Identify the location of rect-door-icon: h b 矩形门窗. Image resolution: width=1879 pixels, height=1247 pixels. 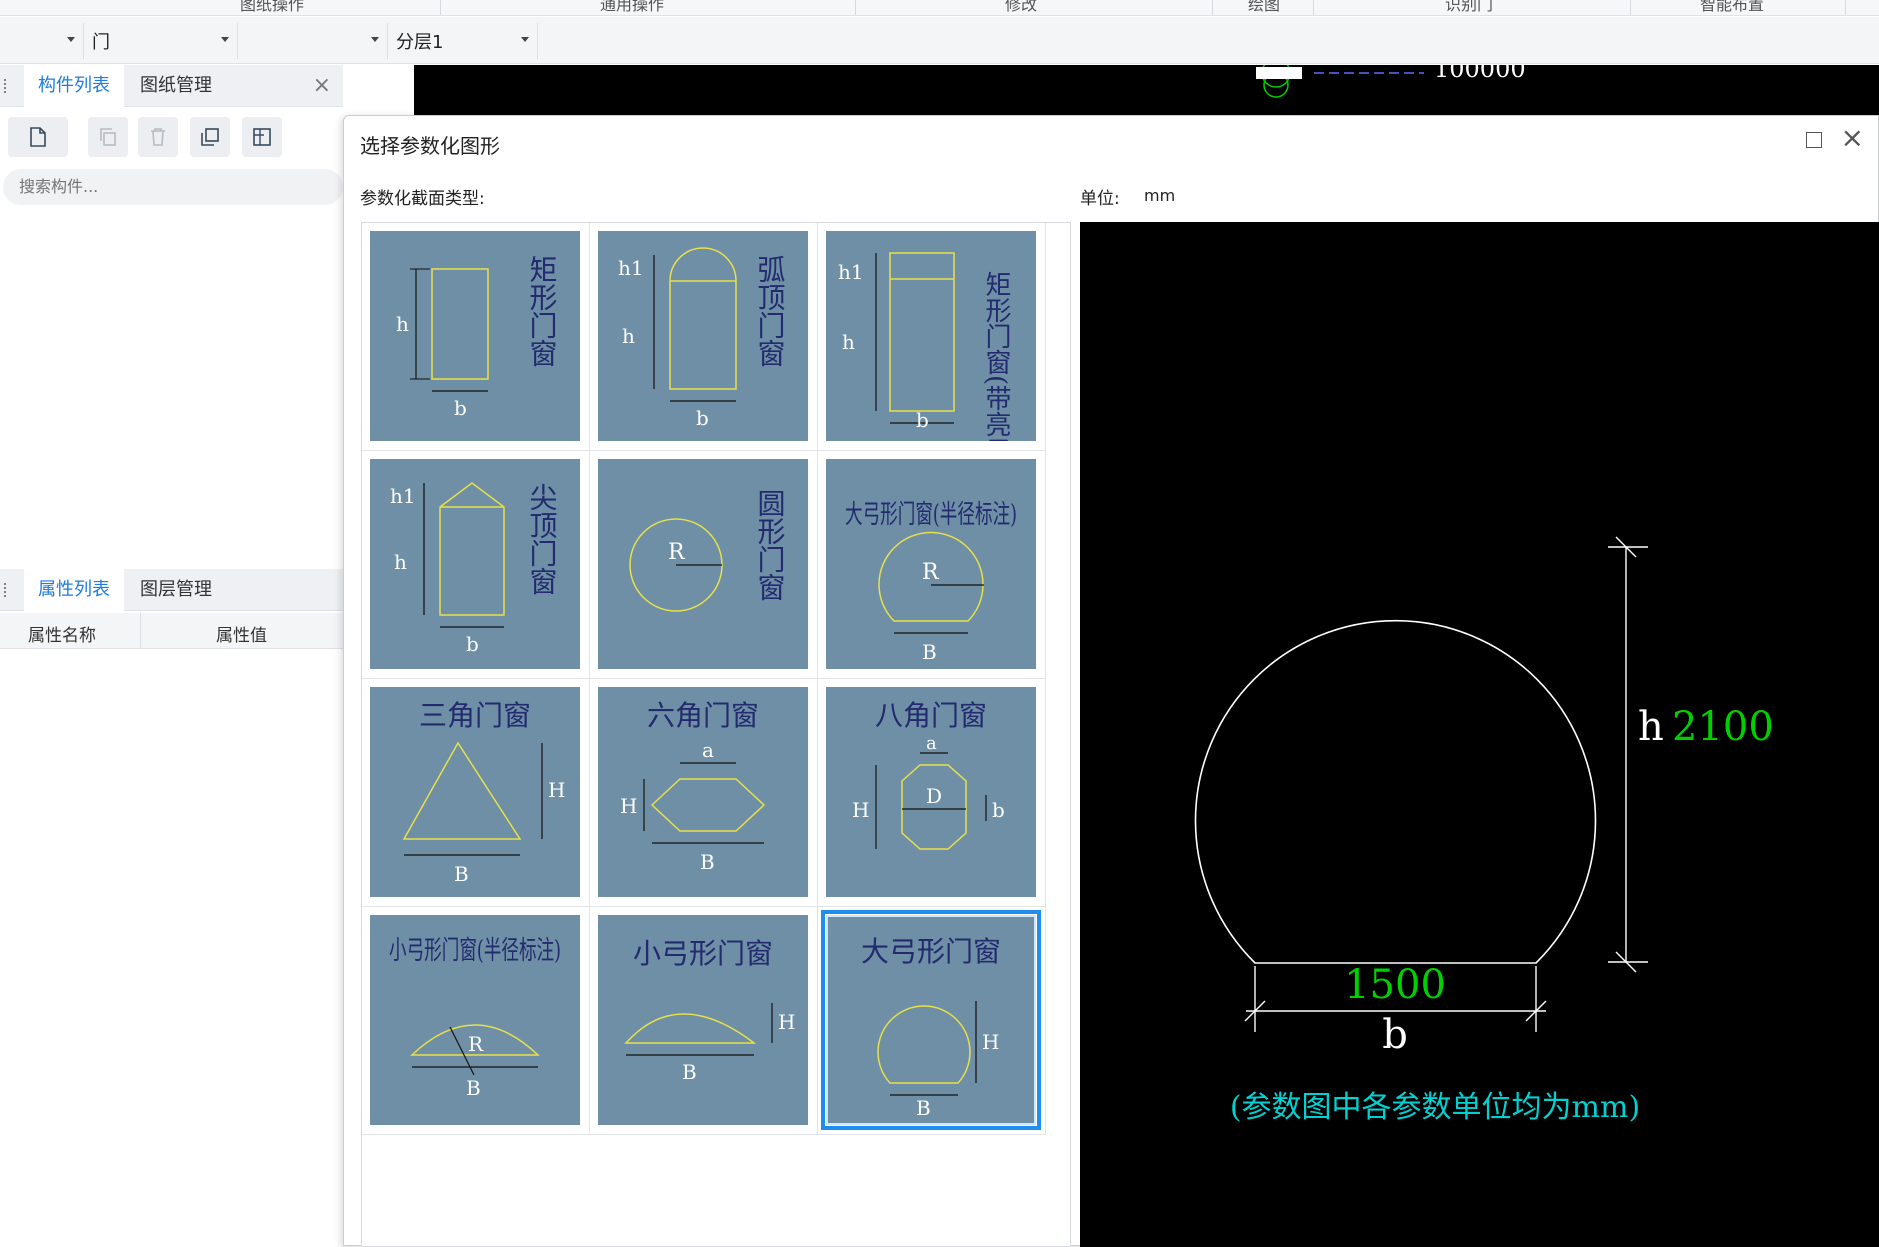
(477, 337).